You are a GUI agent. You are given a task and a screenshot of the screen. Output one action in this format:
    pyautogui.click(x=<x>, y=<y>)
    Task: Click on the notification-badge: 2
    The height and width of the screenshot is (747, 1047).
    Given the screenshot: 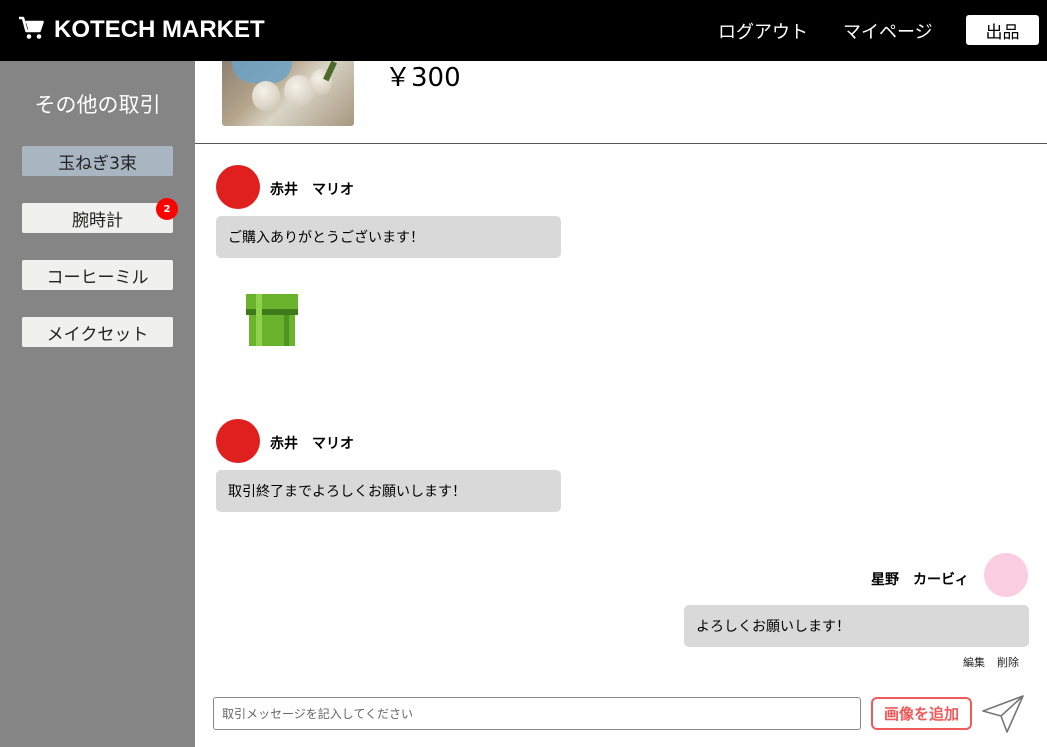 What is the action you would take?
    pyautogui.click(x=167, y=209)
    